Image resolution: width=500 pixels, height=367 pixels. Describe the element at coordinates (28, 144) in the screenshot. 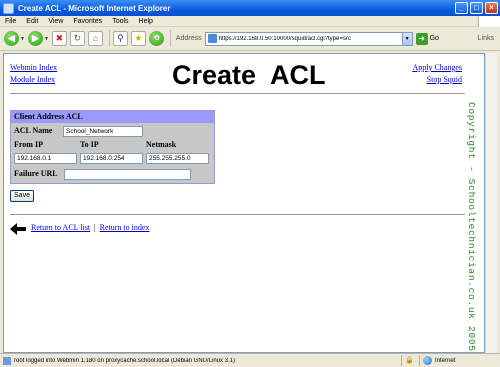

I see `from-ip-label: From IP` at that location.